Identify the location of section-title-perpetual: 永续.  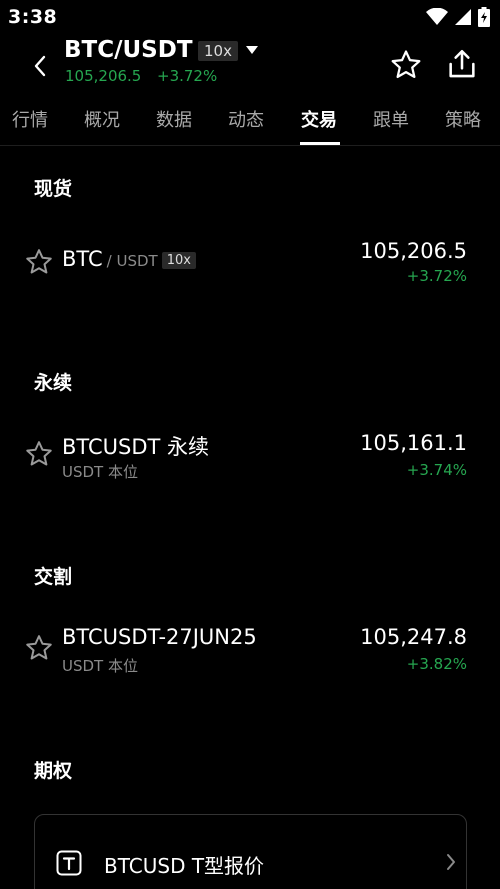
(53, 383).